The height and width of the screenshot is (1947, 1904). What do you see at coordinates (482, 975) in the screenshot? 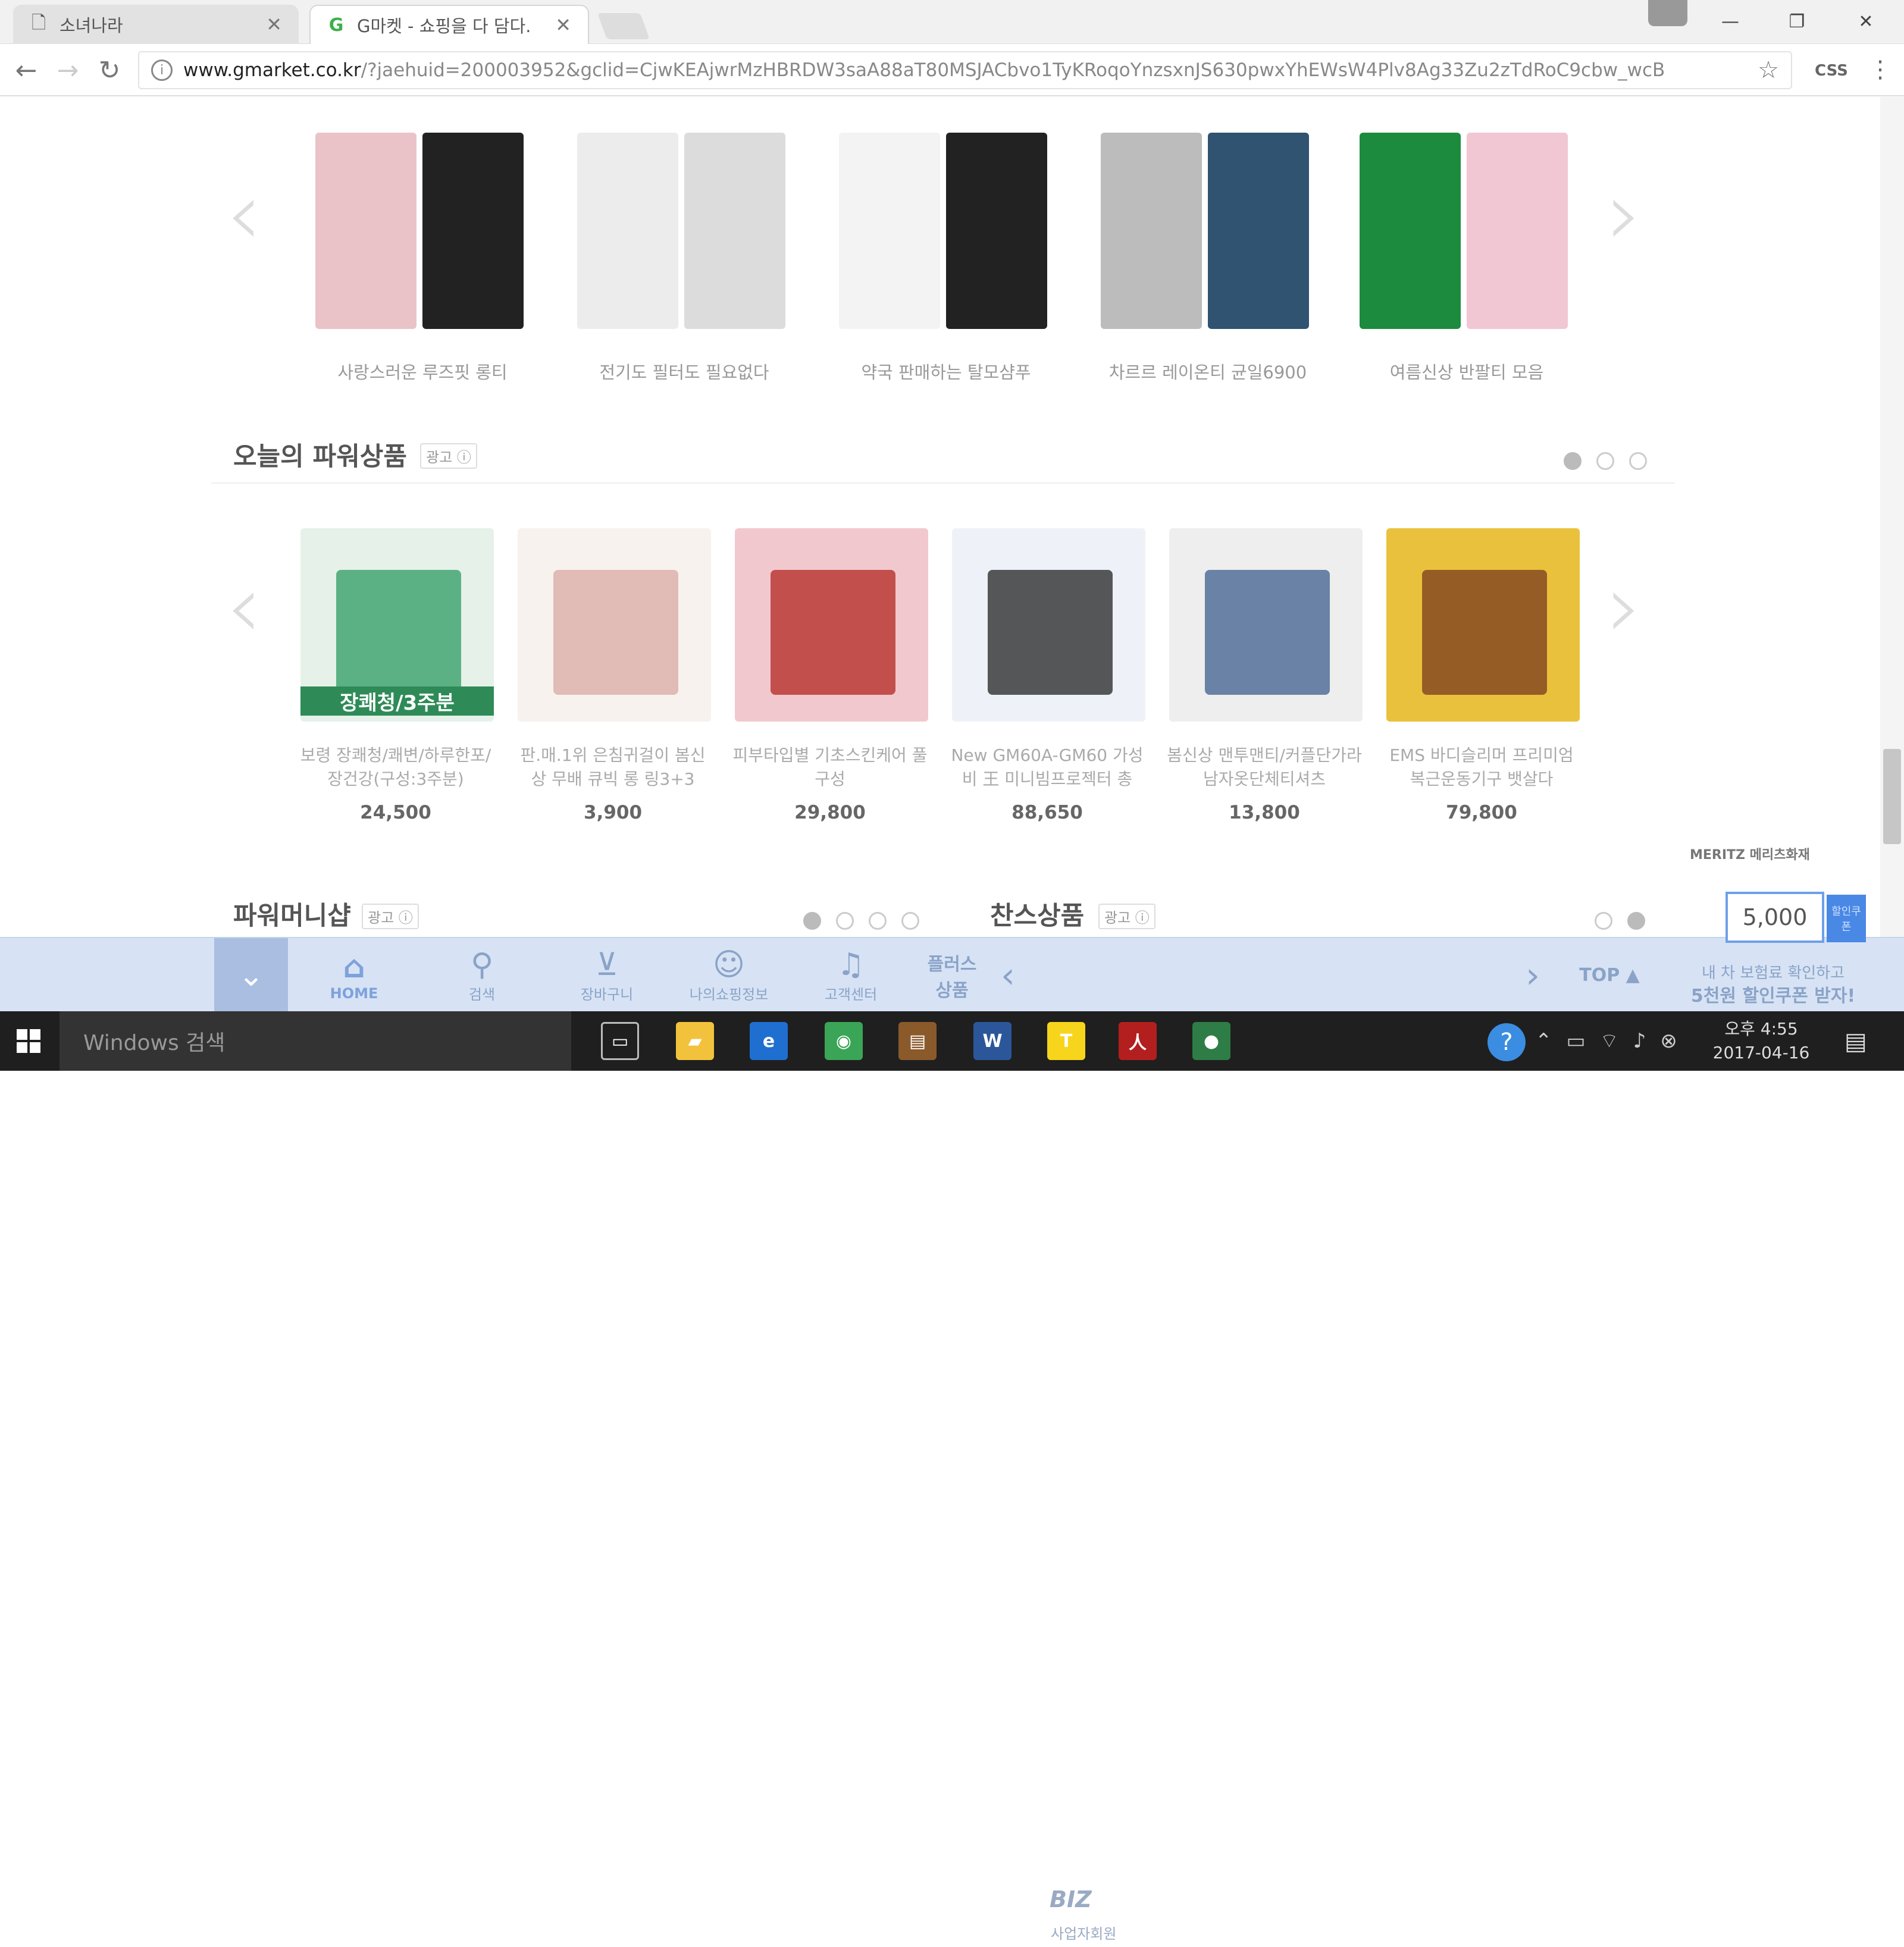
I see `search-button: ⚲ 검색` at bounding box center [482, 975].